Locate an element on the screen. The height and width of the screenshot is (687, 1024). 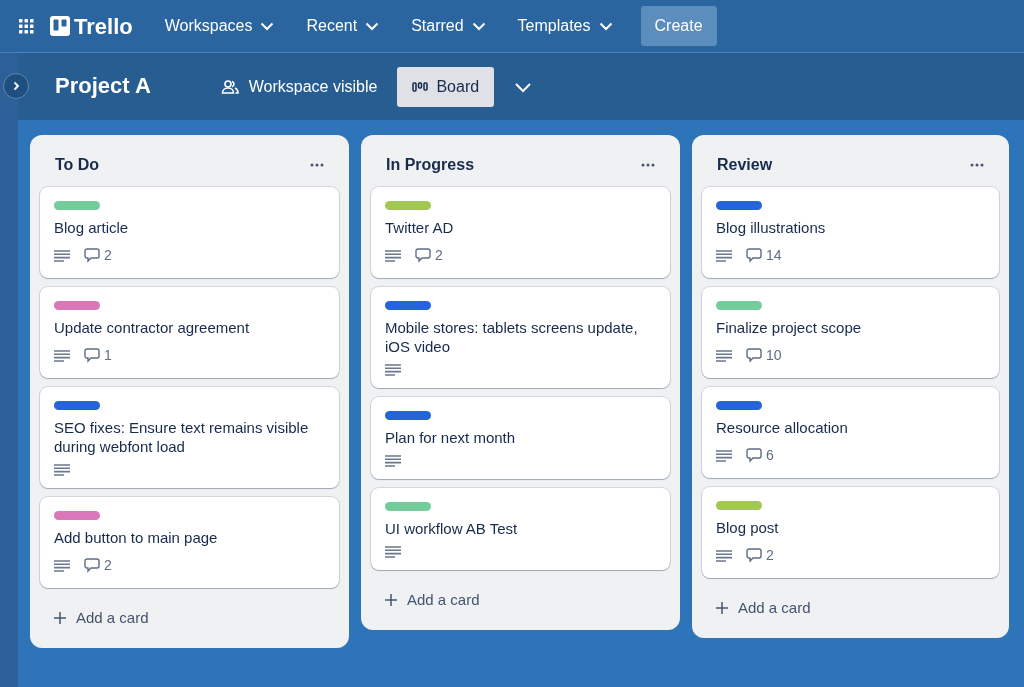
chevron-right-icon is located at coordinates (16, 86).